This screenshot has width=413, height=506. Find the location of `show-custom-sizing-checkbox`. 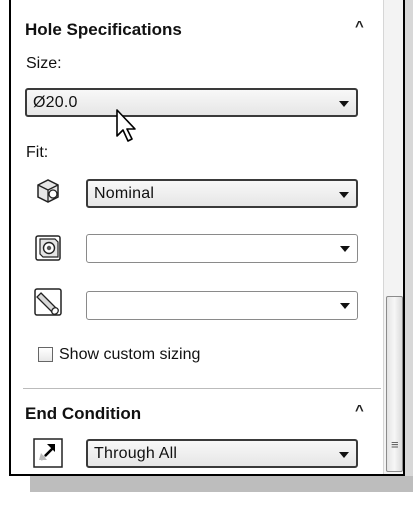

show-custom-sizing-checkbox is located at coordinates (45, 354).